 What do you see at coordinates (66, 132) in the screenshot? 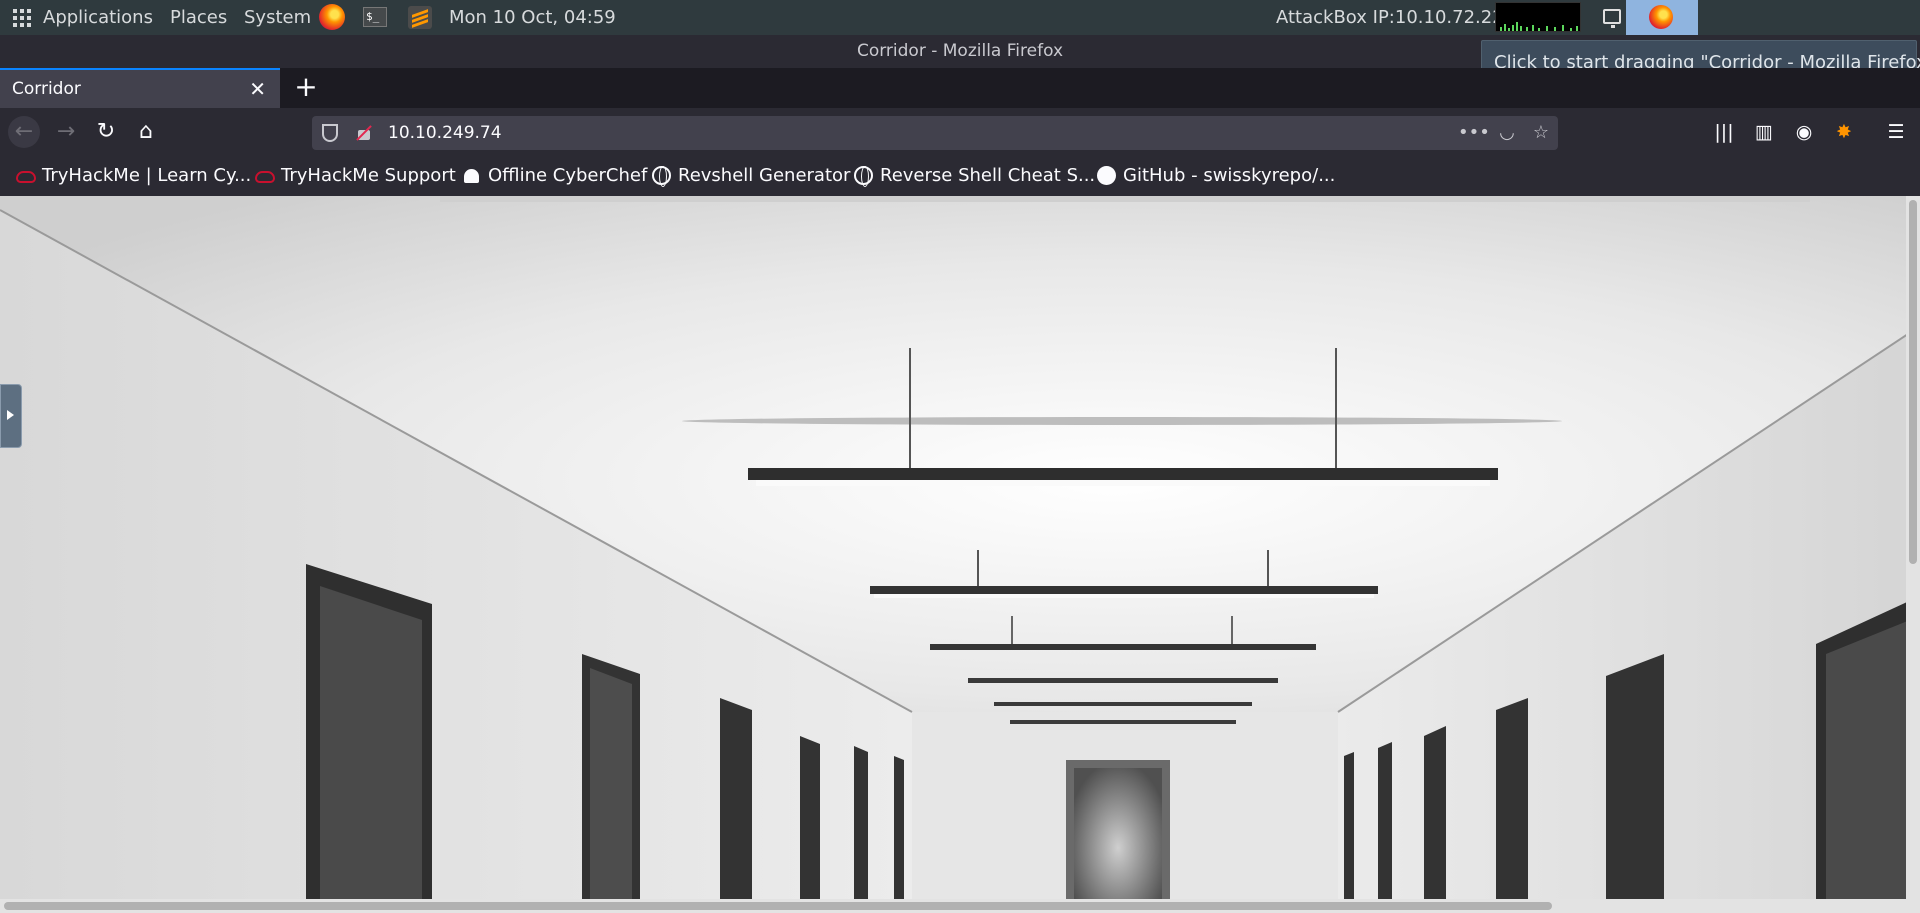
I see `forward-button: →` at bounding box center [66, 132].